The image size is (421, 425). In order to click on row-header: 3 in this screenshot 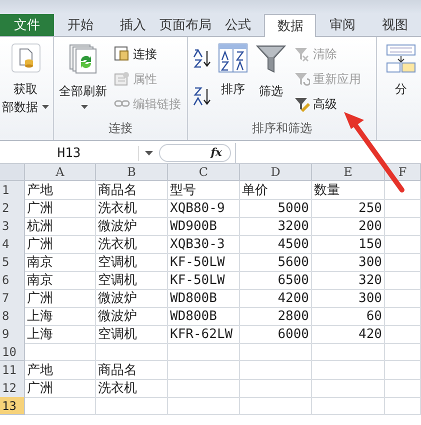, I will do `click(12, 226)`.